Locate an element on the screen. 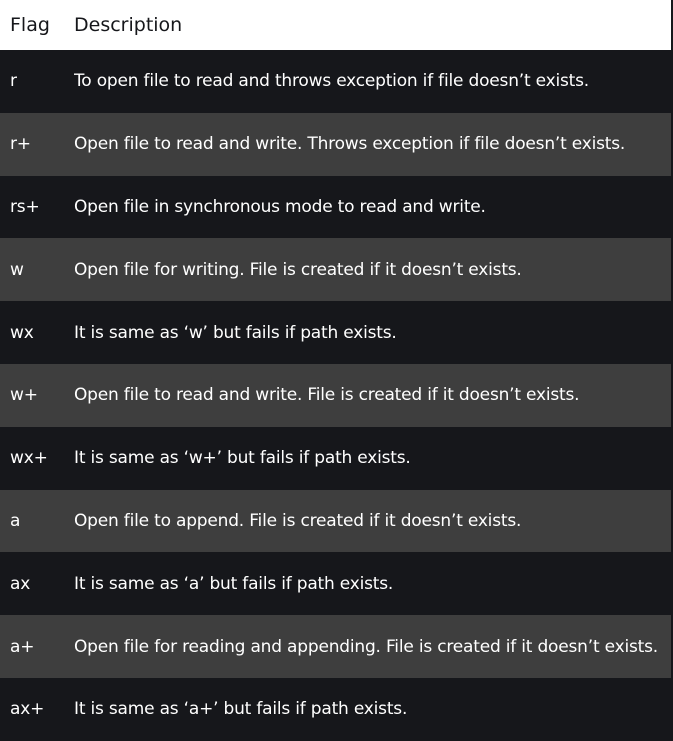 The height and width of the screenshot is (741, 673). flag-cell: w+ is located at coordinates (24, 395).